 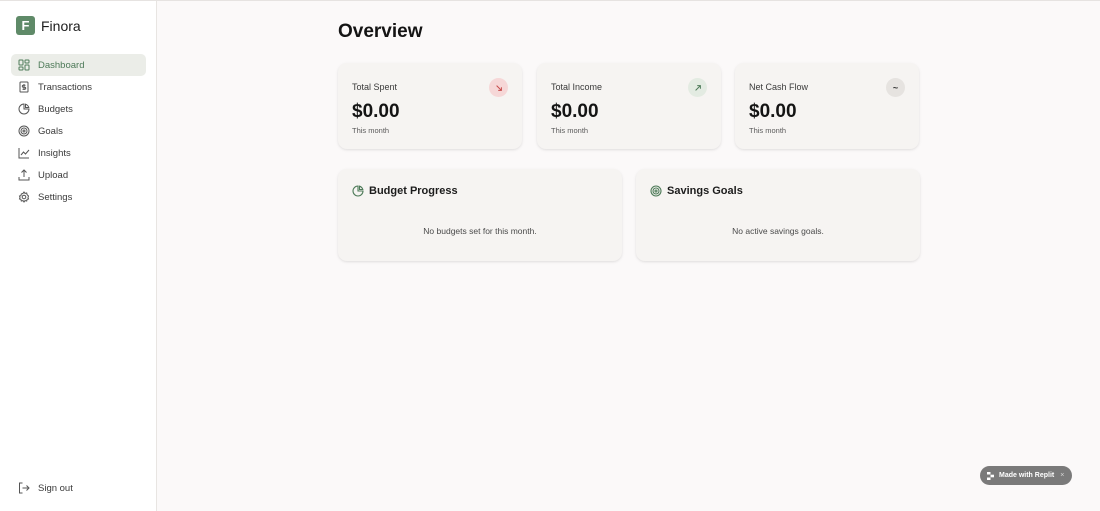 What do you see at coordinates (778, 231) in the screenshot?
I see `empty-state-text: No active savings goals.` at bounding box center [778, 231].